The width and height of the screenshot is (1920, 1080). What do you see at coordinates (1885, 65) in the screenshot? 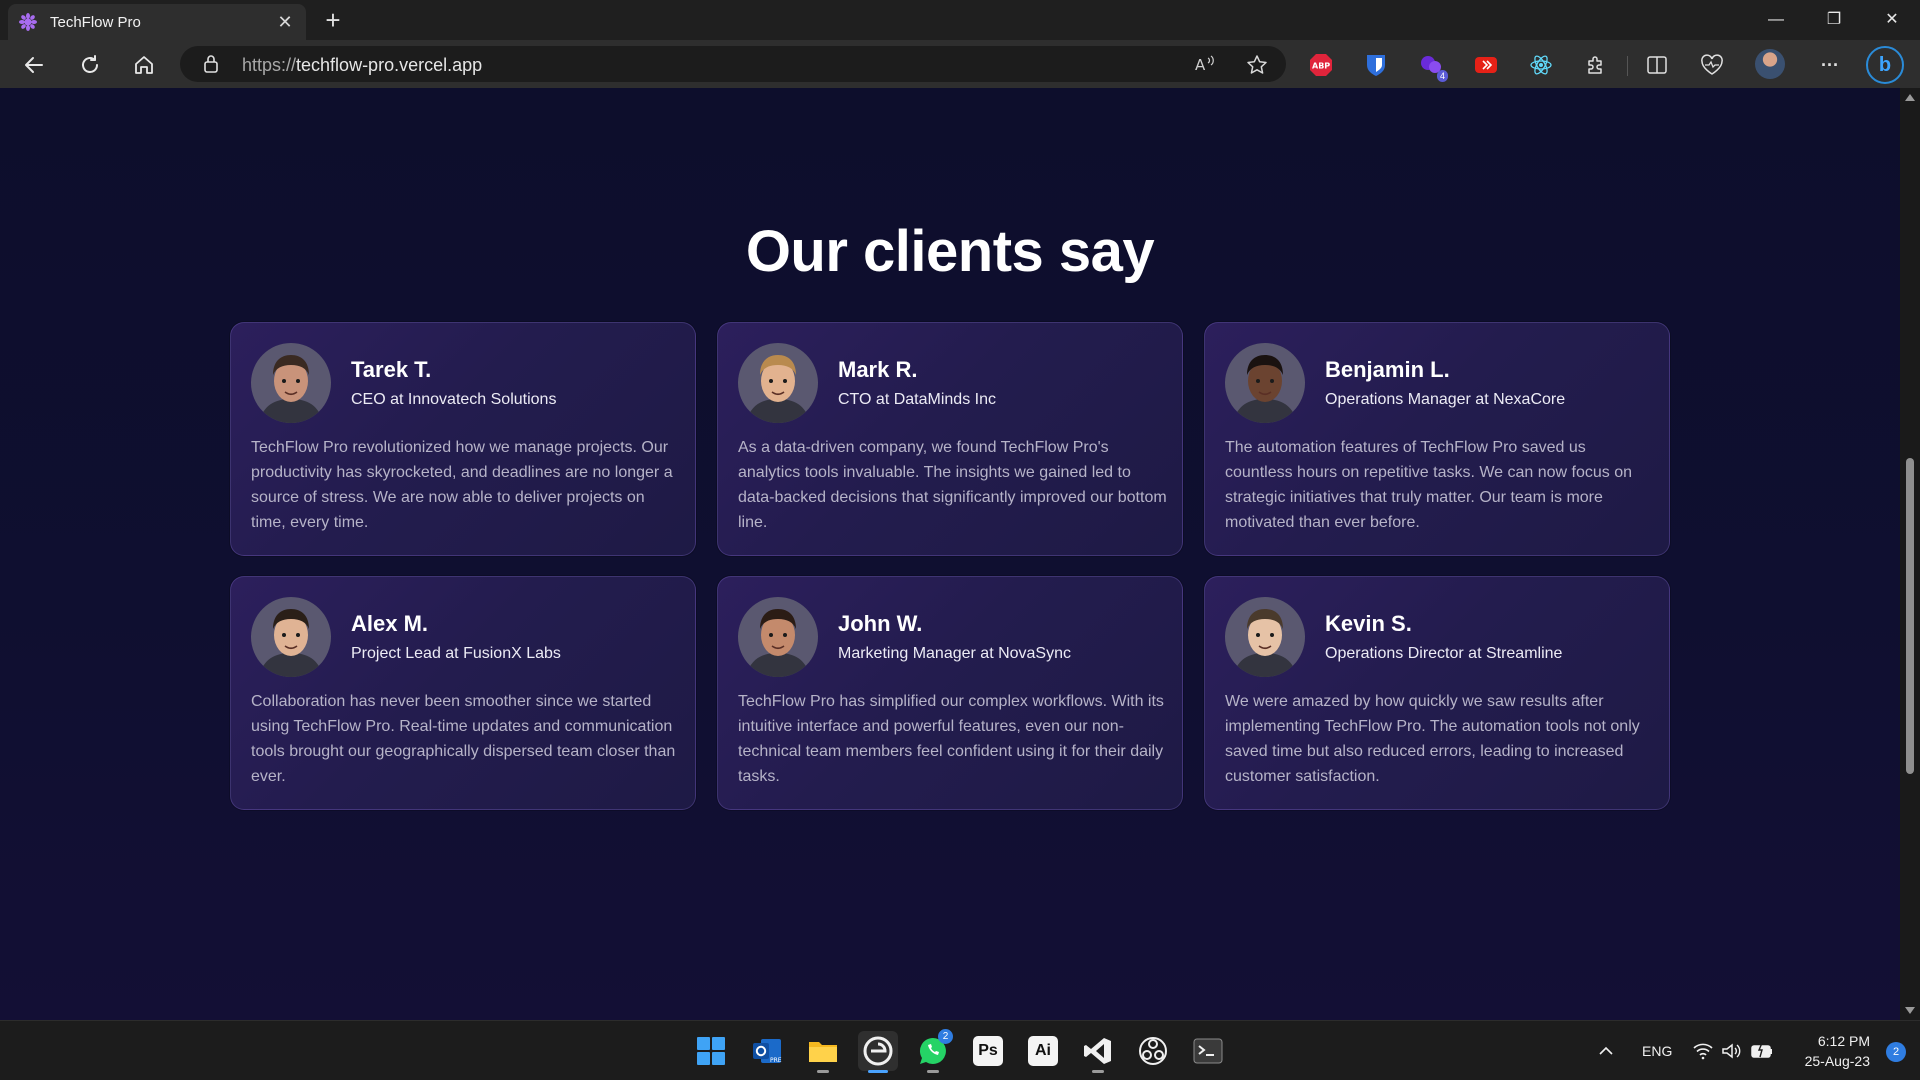
I see `copilot-button: b` at bounding box center [1885, 65].